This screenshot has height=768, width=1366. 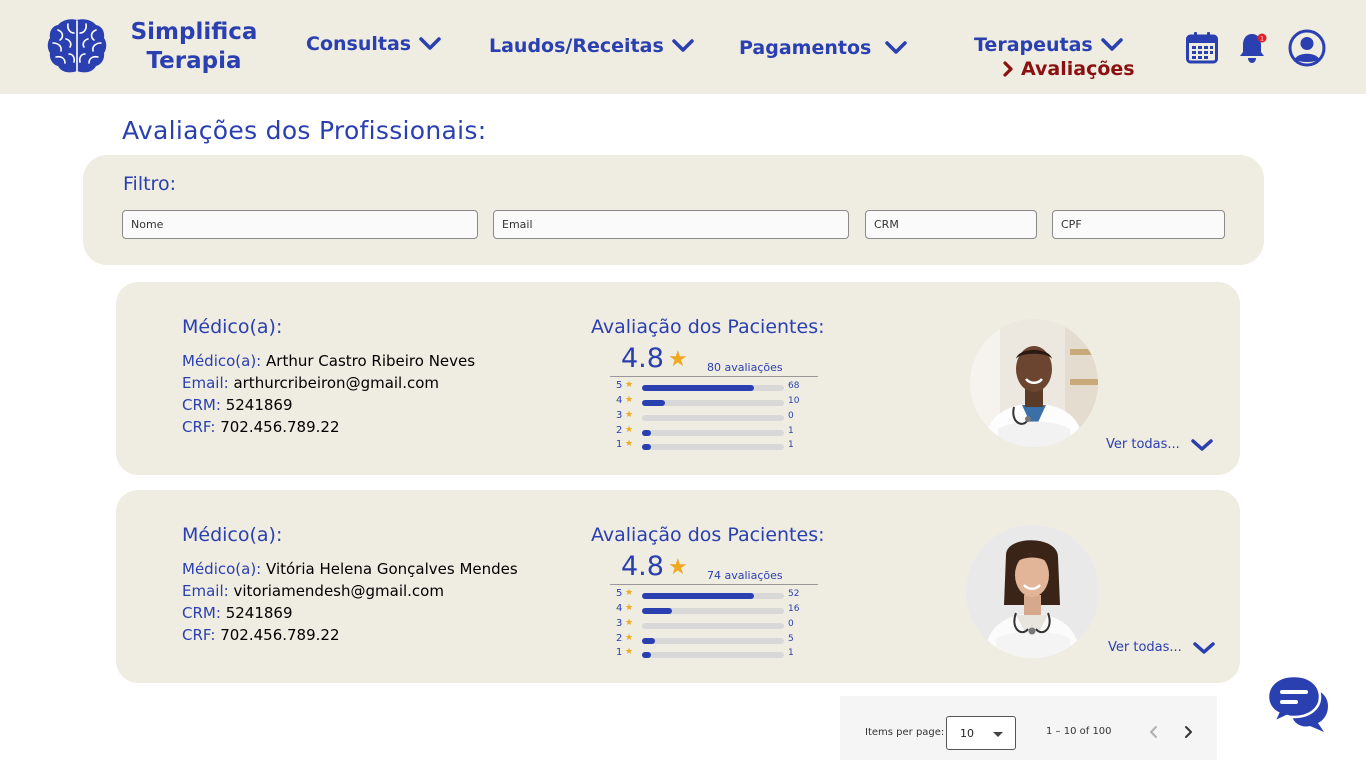 What do you see at coordinates (967, 733) in the screenshot?
I see `page-size-value: 10` at bounding box center [967, 733].